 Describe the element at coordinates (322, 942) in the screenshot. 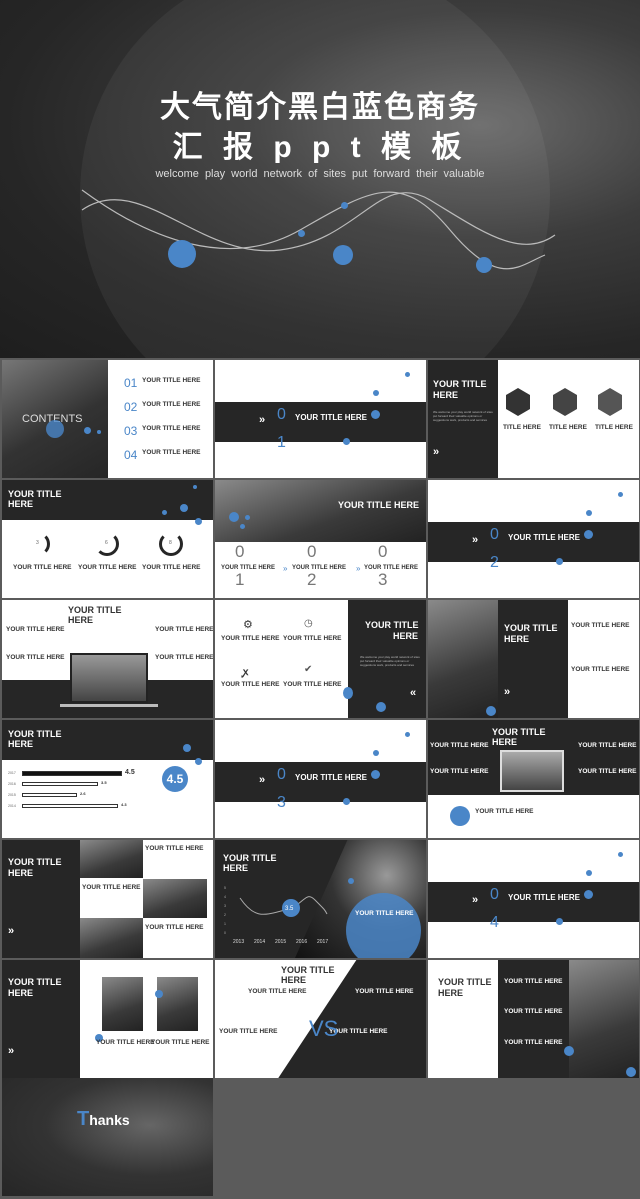

I see `x-tick: 2017` at that location.